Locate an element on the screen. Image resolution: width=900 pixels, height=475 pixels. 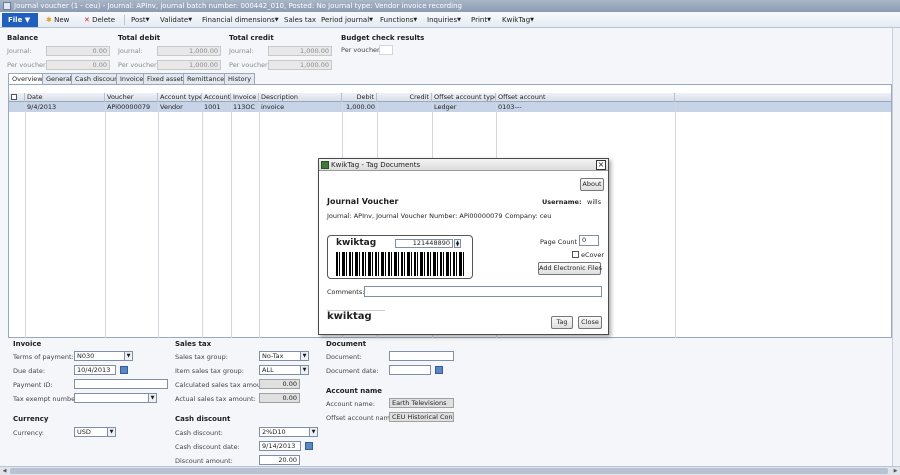
currency-label: Currency: is located at coordinates (29, 433).